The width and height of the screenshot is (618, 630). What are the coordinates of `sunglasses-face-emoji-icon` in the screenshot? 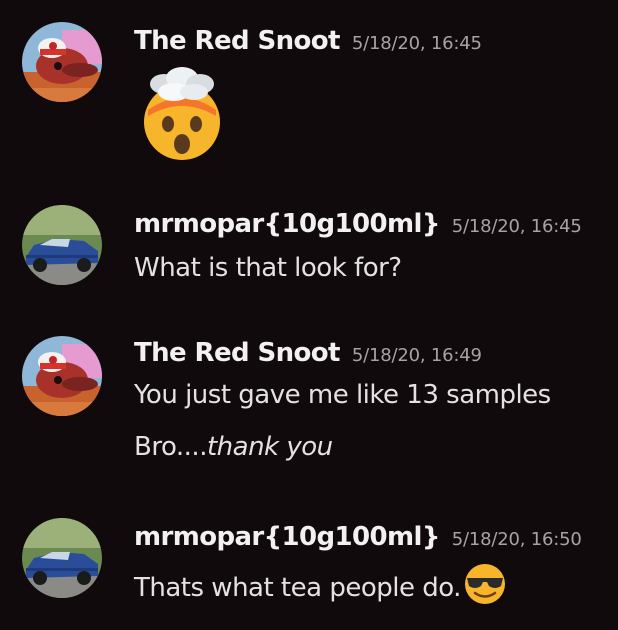 It's located at (485, 584).